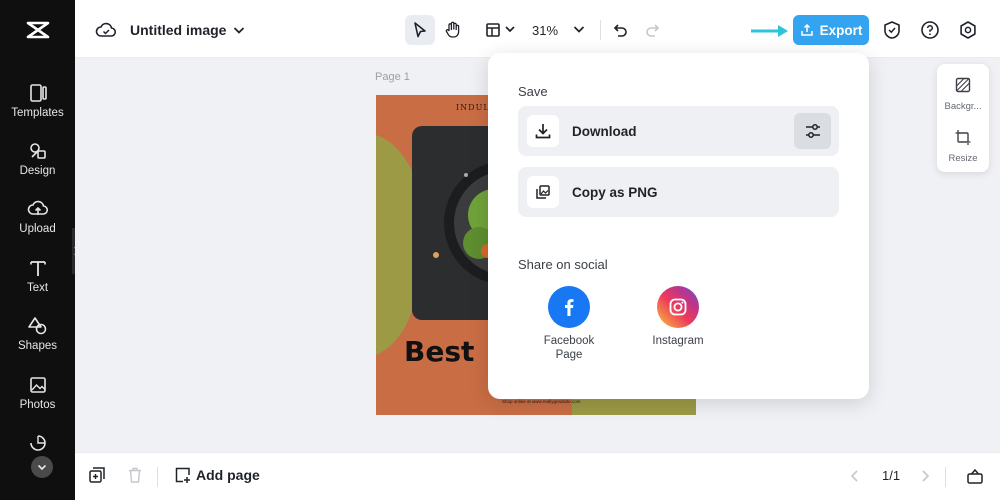 The height and width of the screenshot is (500, 1000). I want to click on document-title: Untitled image, so click(178, 30).